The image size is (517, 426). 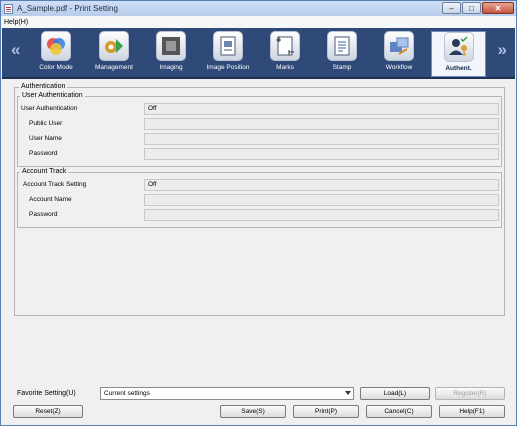 What do you see at coordinates (285, 46) in the screenshot?
I see `marks-icon` at bounding box center [285, 46].